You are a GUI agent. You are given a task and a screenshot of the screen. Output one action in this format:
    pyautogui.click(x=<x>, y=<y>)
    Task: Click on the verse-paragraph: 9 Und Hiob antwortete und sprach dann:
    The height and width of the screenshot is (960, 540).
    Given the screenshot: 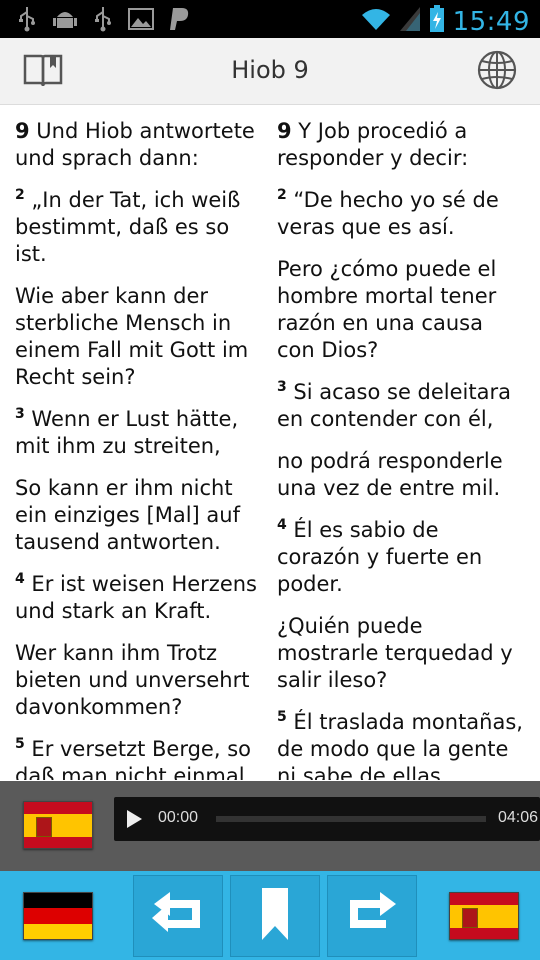 What is the action you would take?
    pyautogui.click(x=139, y=145)
    